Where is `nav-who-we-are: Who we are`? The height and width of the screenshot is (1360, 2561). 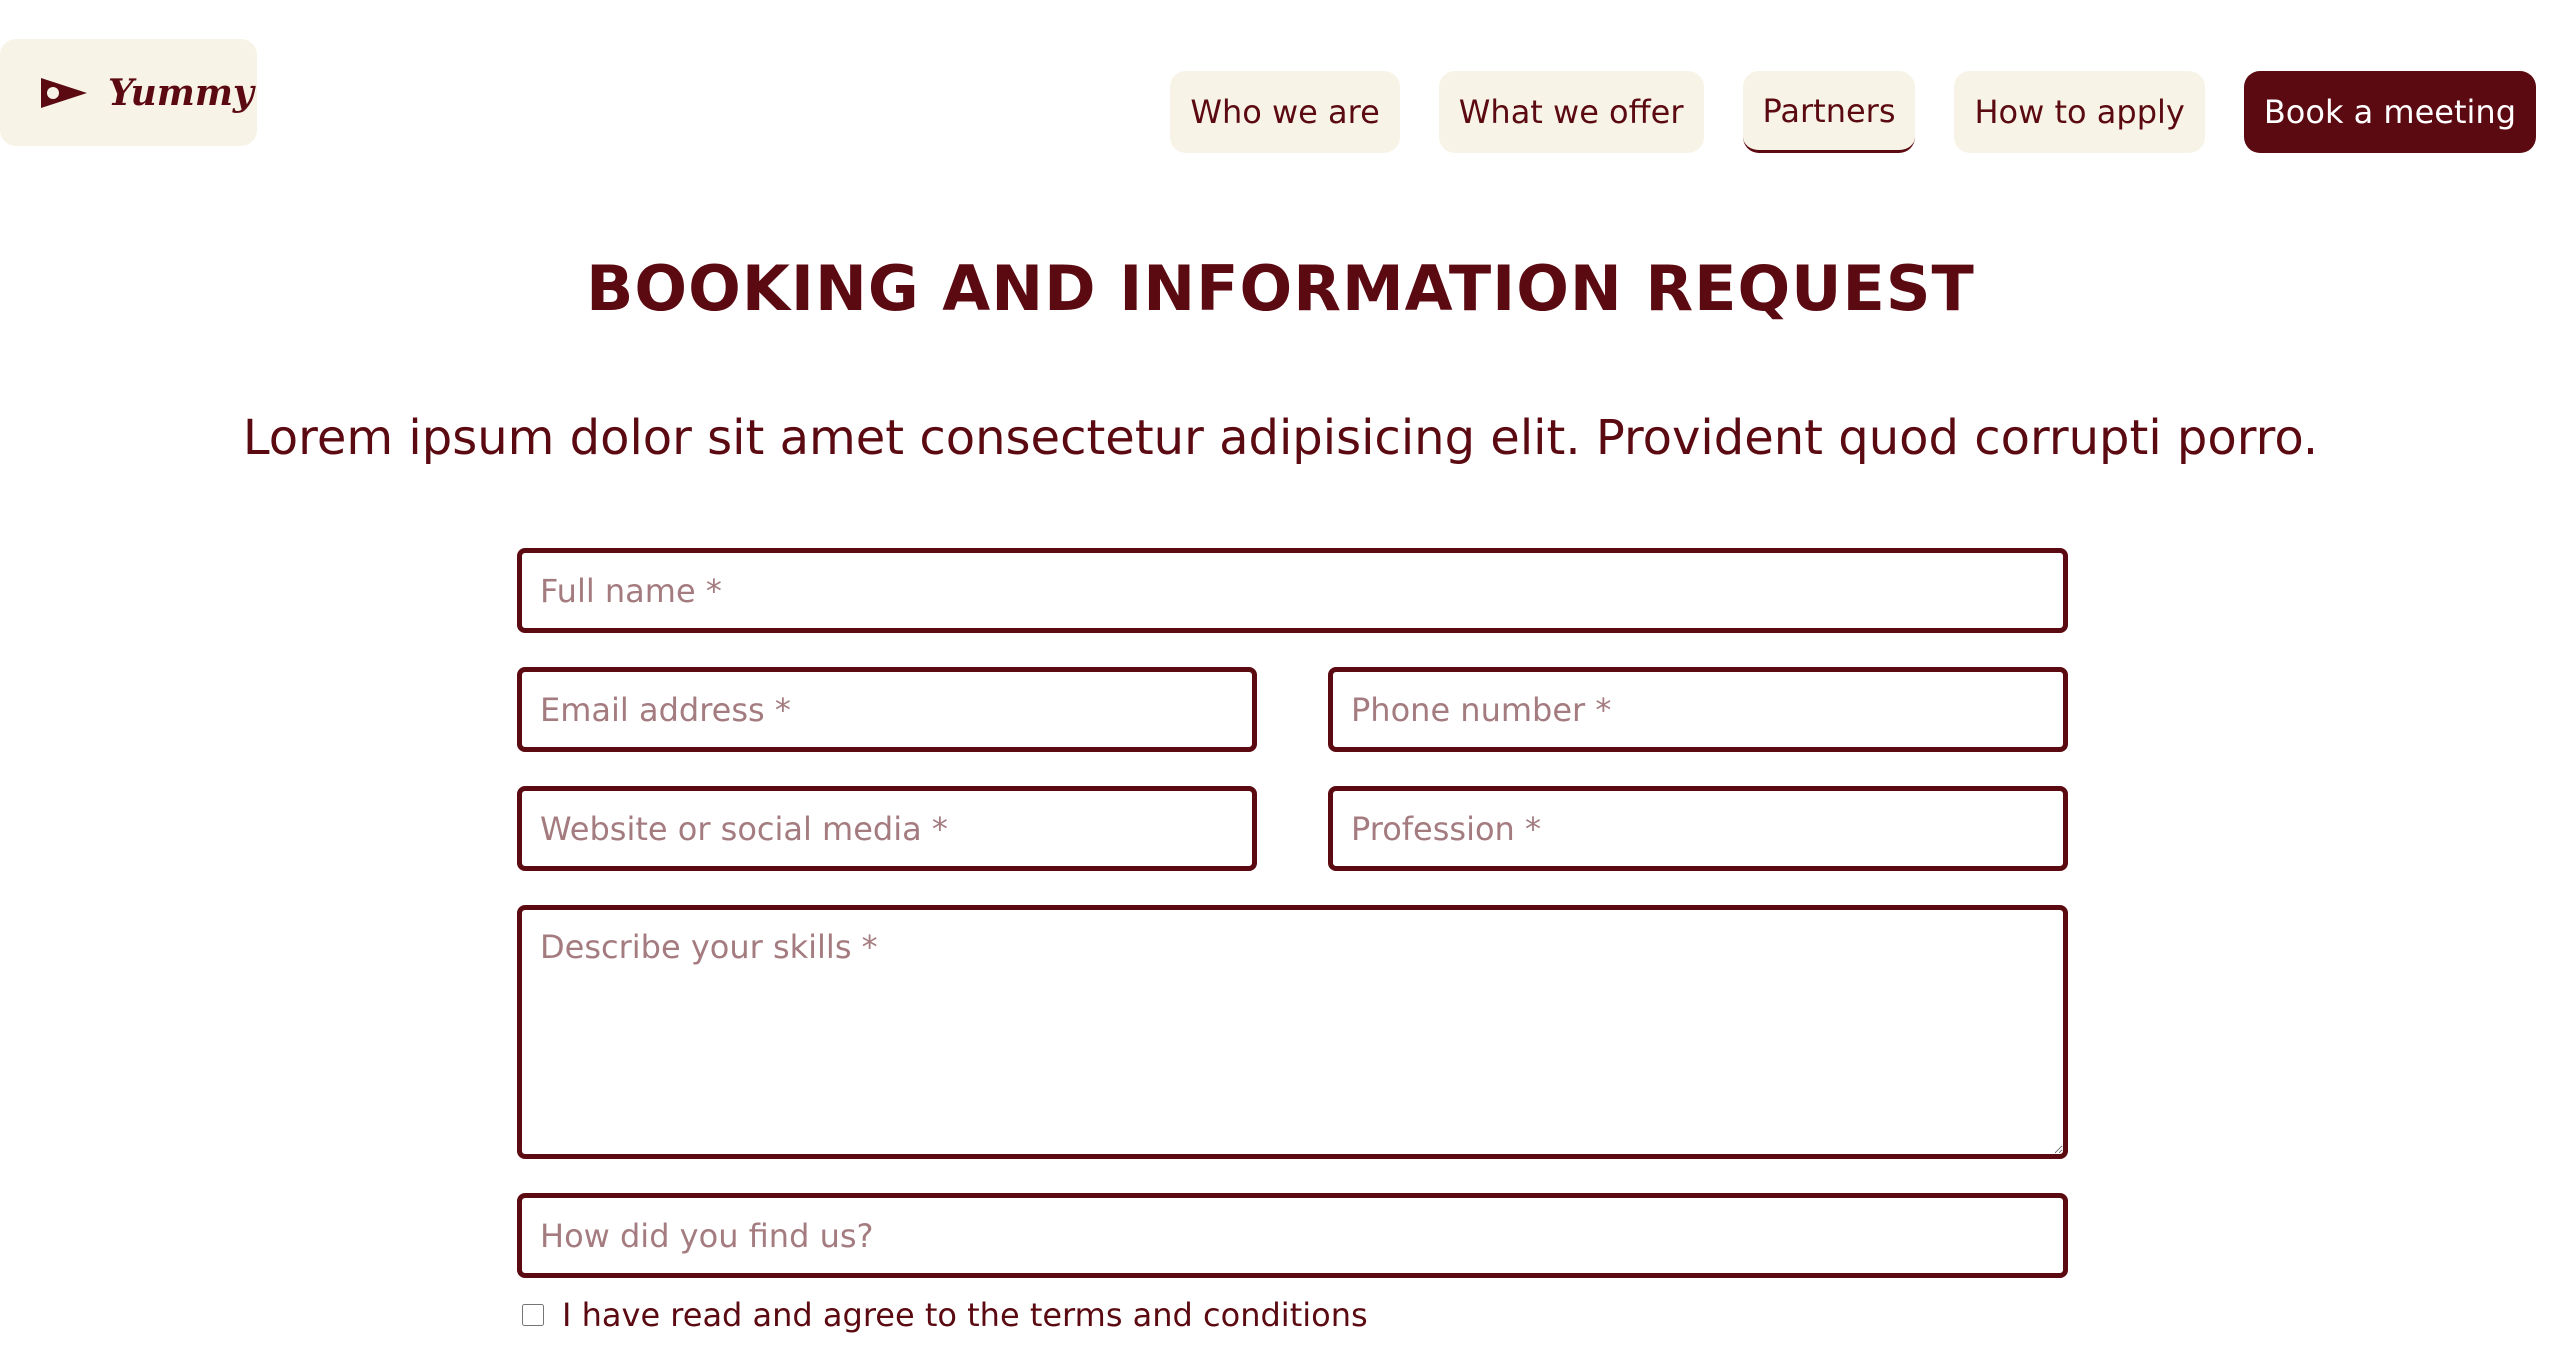
nav-who-we-are: Who we are is located at coordinates (1285, 112).